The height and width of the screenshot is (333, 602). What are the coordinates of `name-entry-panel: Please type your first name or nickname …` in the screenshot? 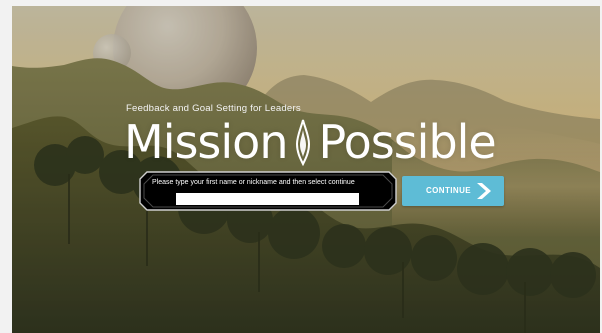 It's located at (268, 191).